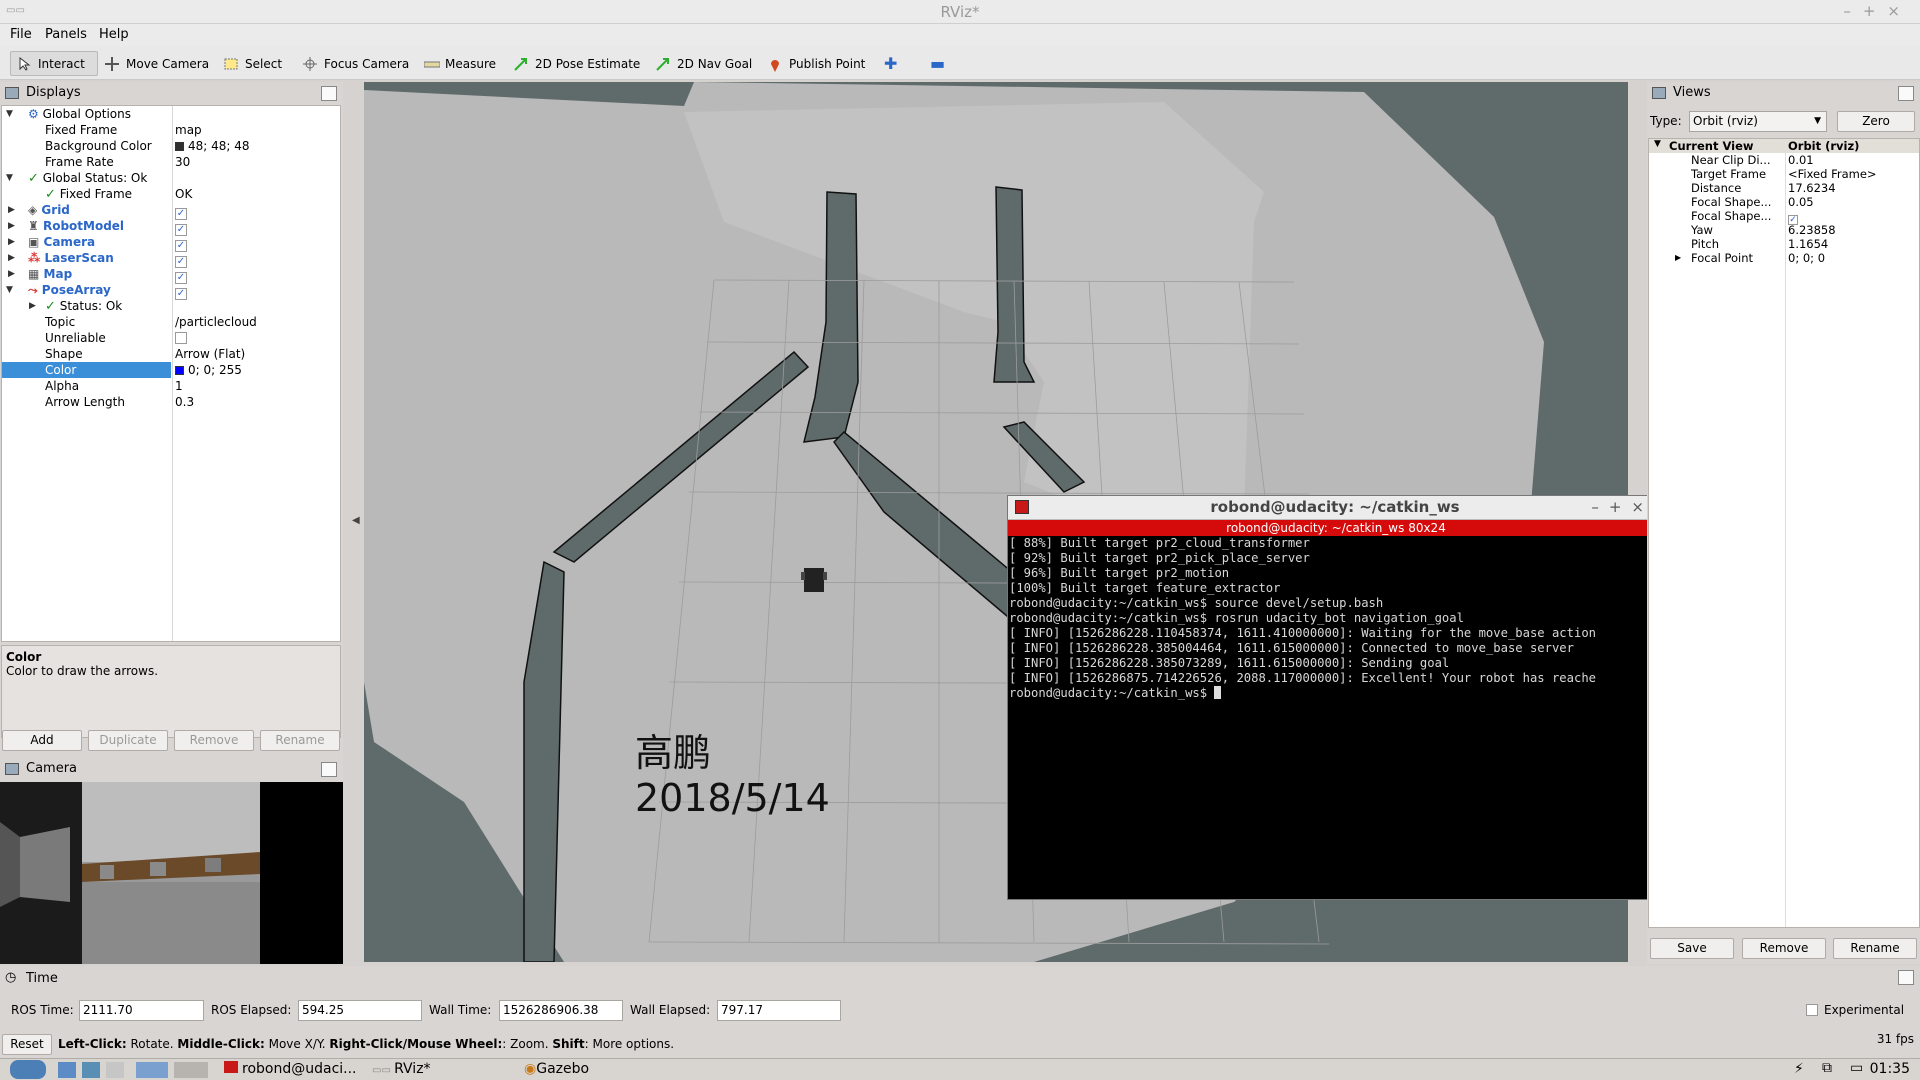 The width and height of the screenshot is (1920, 1080). What do you see at coordinates (1784, 146) in the screenshot?
I see `current-view-row: ▼ Current View Orbit (rviz)` at bounding box center [1784, 146].